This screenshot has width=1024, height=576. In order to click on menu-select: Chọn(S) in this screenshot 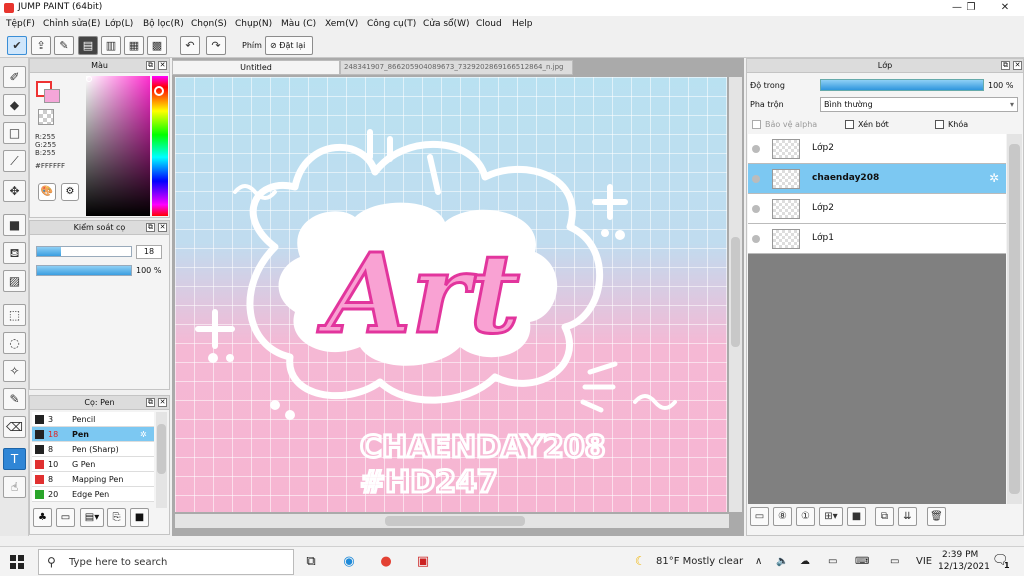, I will do `click(209, 24)`.